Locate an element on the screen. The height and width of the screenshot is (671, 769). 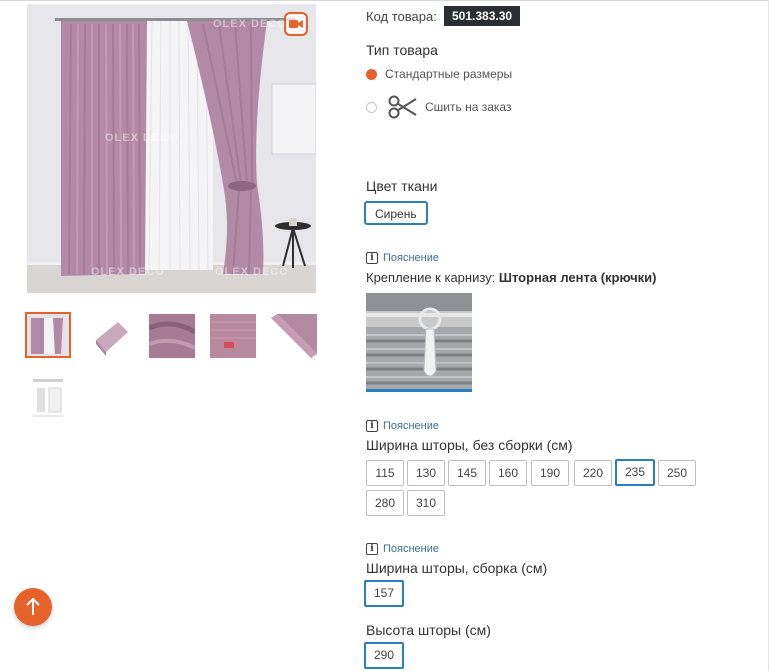
thumbnail-curtain-image is located at coordinates (48, 335).